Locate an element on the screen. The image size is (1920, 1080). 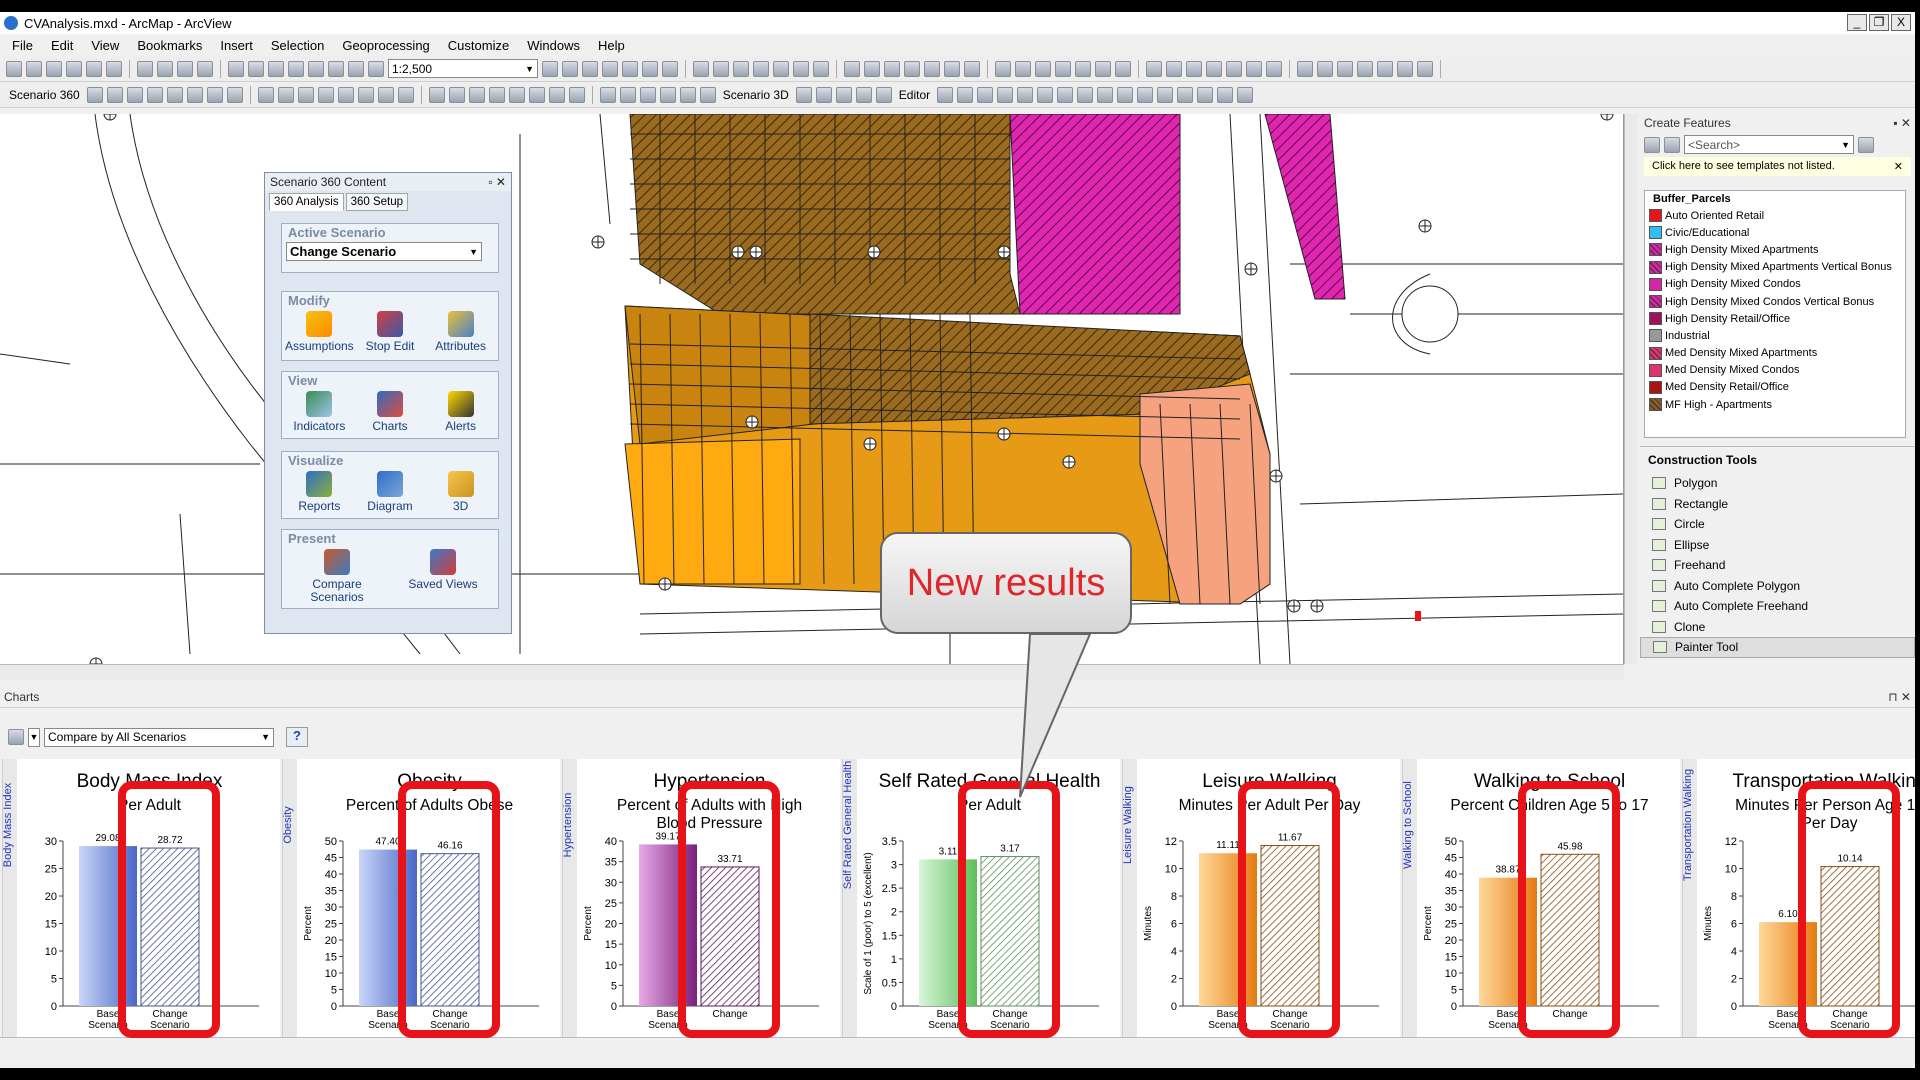
assumptions-button: Assumptions is located at coordinates (319, 331).